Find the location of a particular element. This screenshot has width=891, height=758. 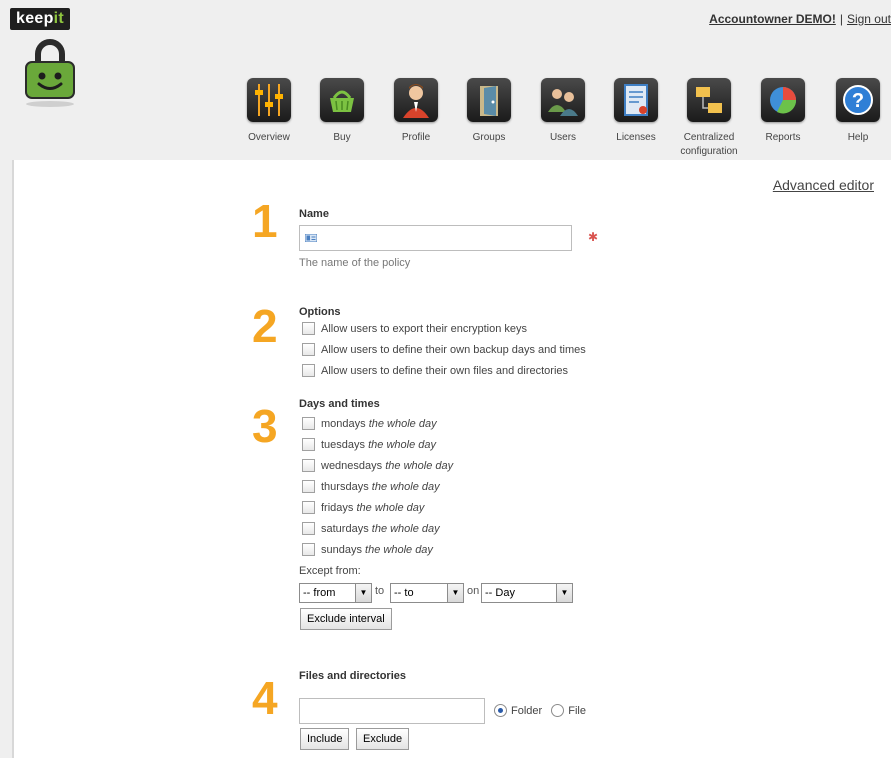

nav-profile: Profile is located at coordinates (416, 111).